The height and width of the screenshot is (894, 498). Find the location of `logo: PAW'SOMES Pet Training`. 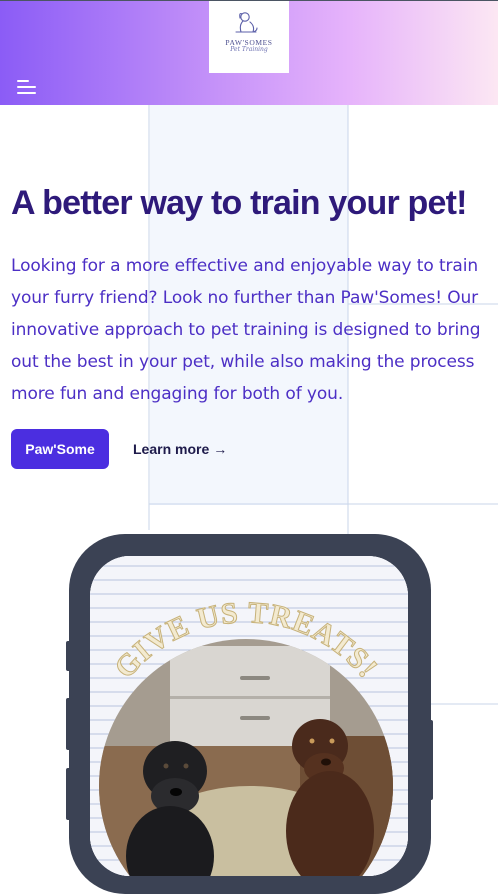

logo: PAW'SOMES Pet Training is located at coordinates (249, 37).